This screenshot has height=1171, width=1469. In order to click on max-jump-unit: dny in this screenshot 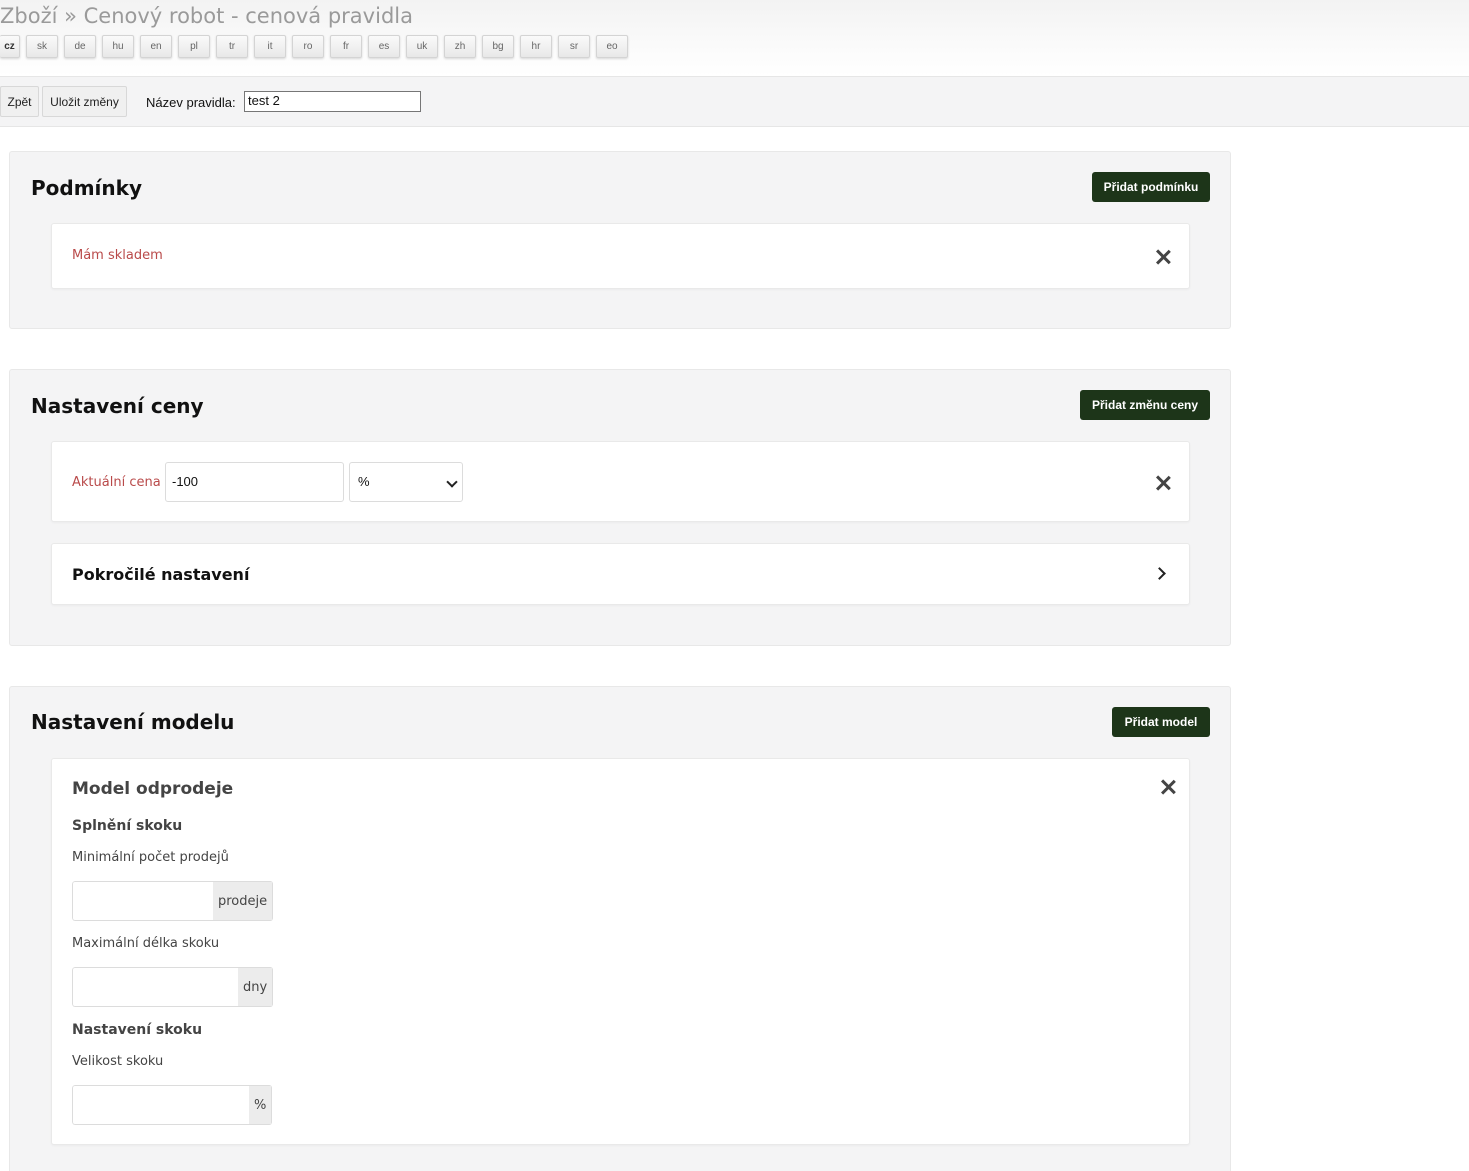, I will do `click(256, 987)`.